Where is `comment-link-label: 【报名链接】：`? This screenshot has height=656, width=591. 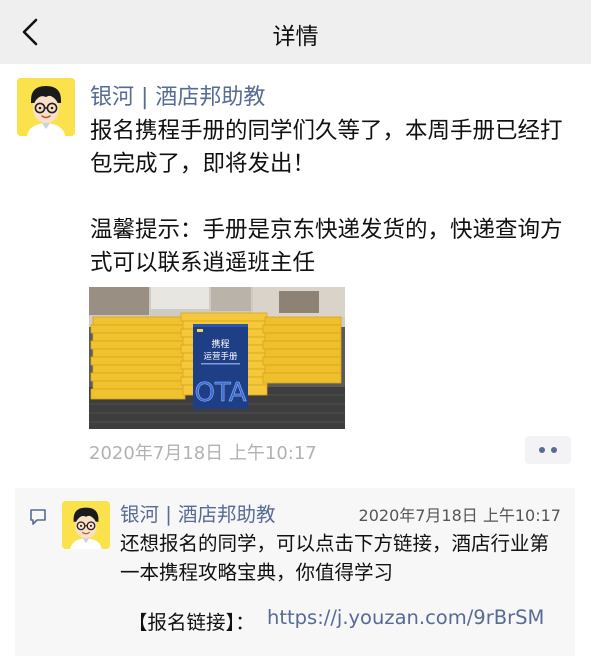 comment-link-label: 【报名链接】： is located at coordinates (191, 622).